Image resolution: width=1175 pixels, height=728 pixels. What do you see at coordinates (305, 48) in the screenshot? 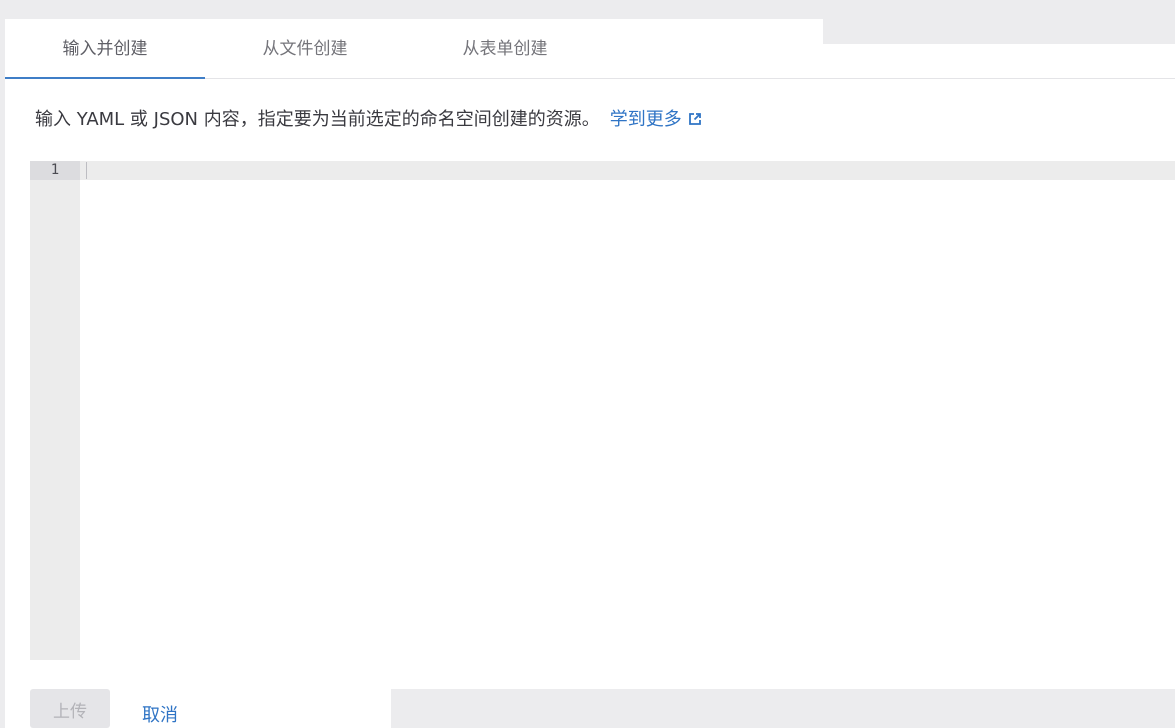
I see `tab-create-from-file: 从文件创建` at bounding box center [305, 48].